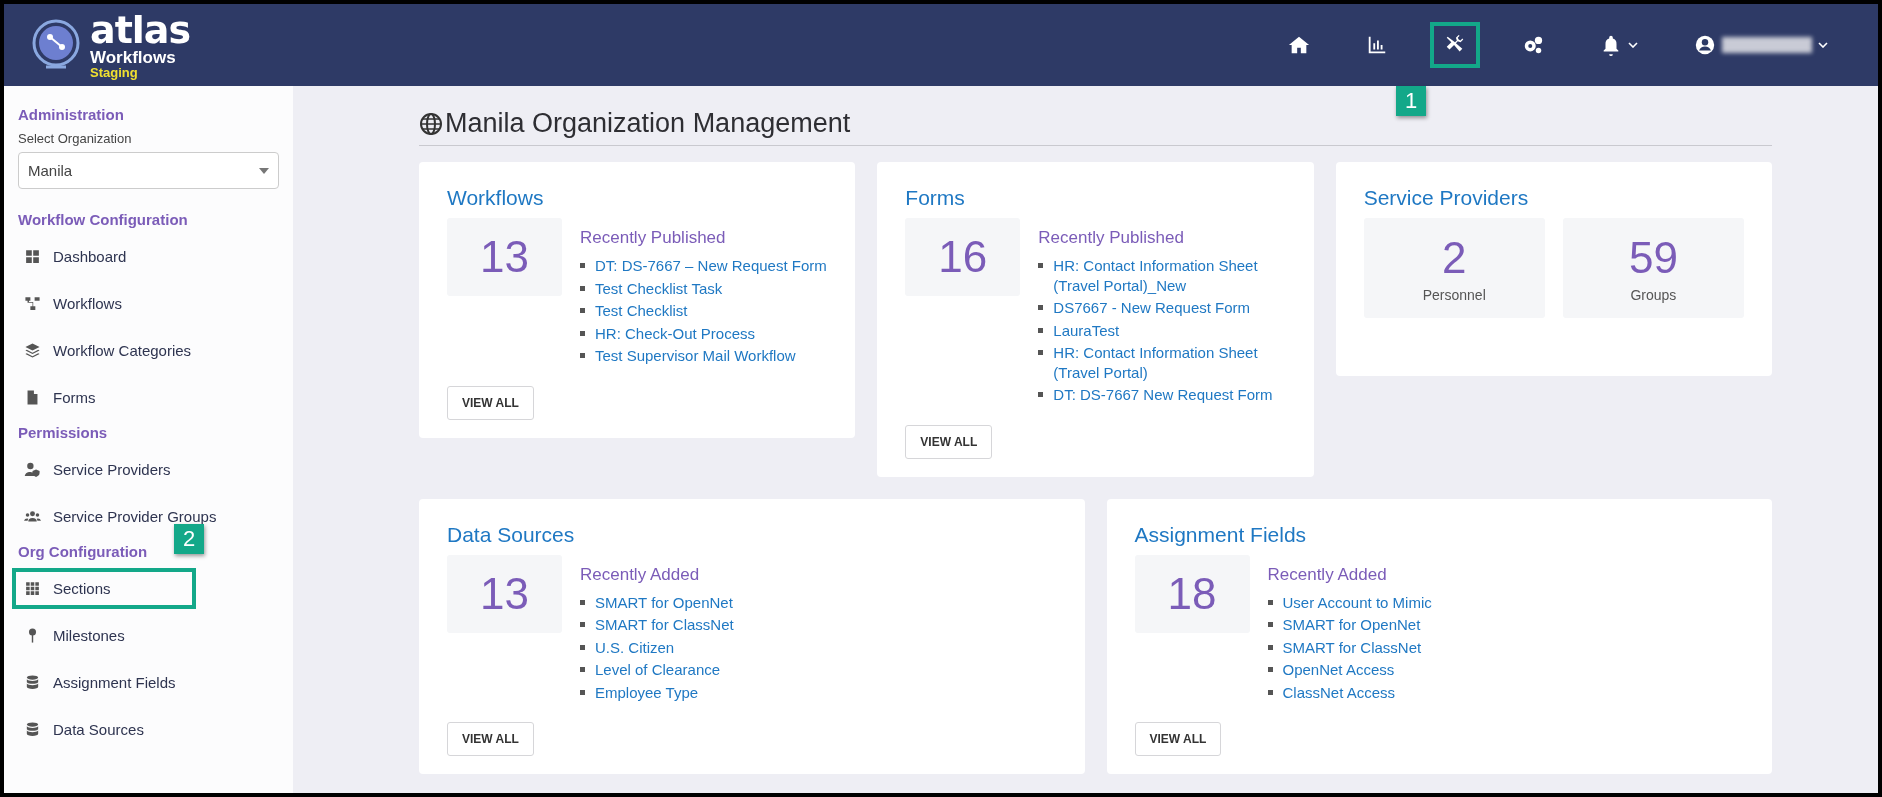  I want to click on count-tile: 16, so click(963, 257).